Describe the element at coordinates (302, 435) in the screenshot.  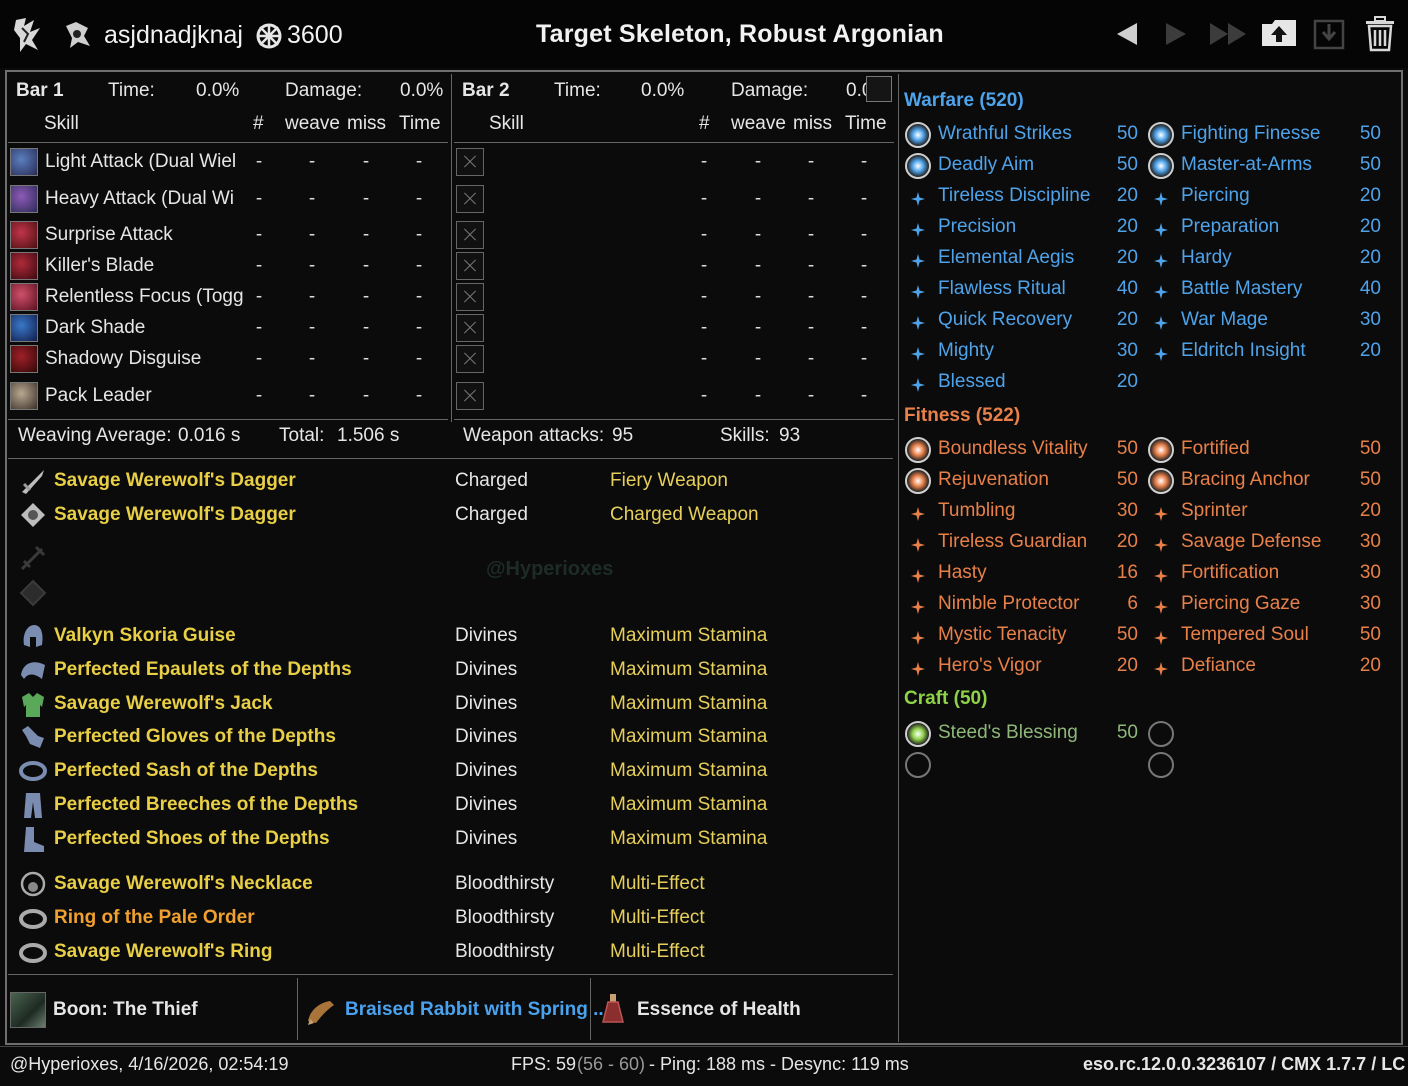
I see `total-label: Total:` at that location.